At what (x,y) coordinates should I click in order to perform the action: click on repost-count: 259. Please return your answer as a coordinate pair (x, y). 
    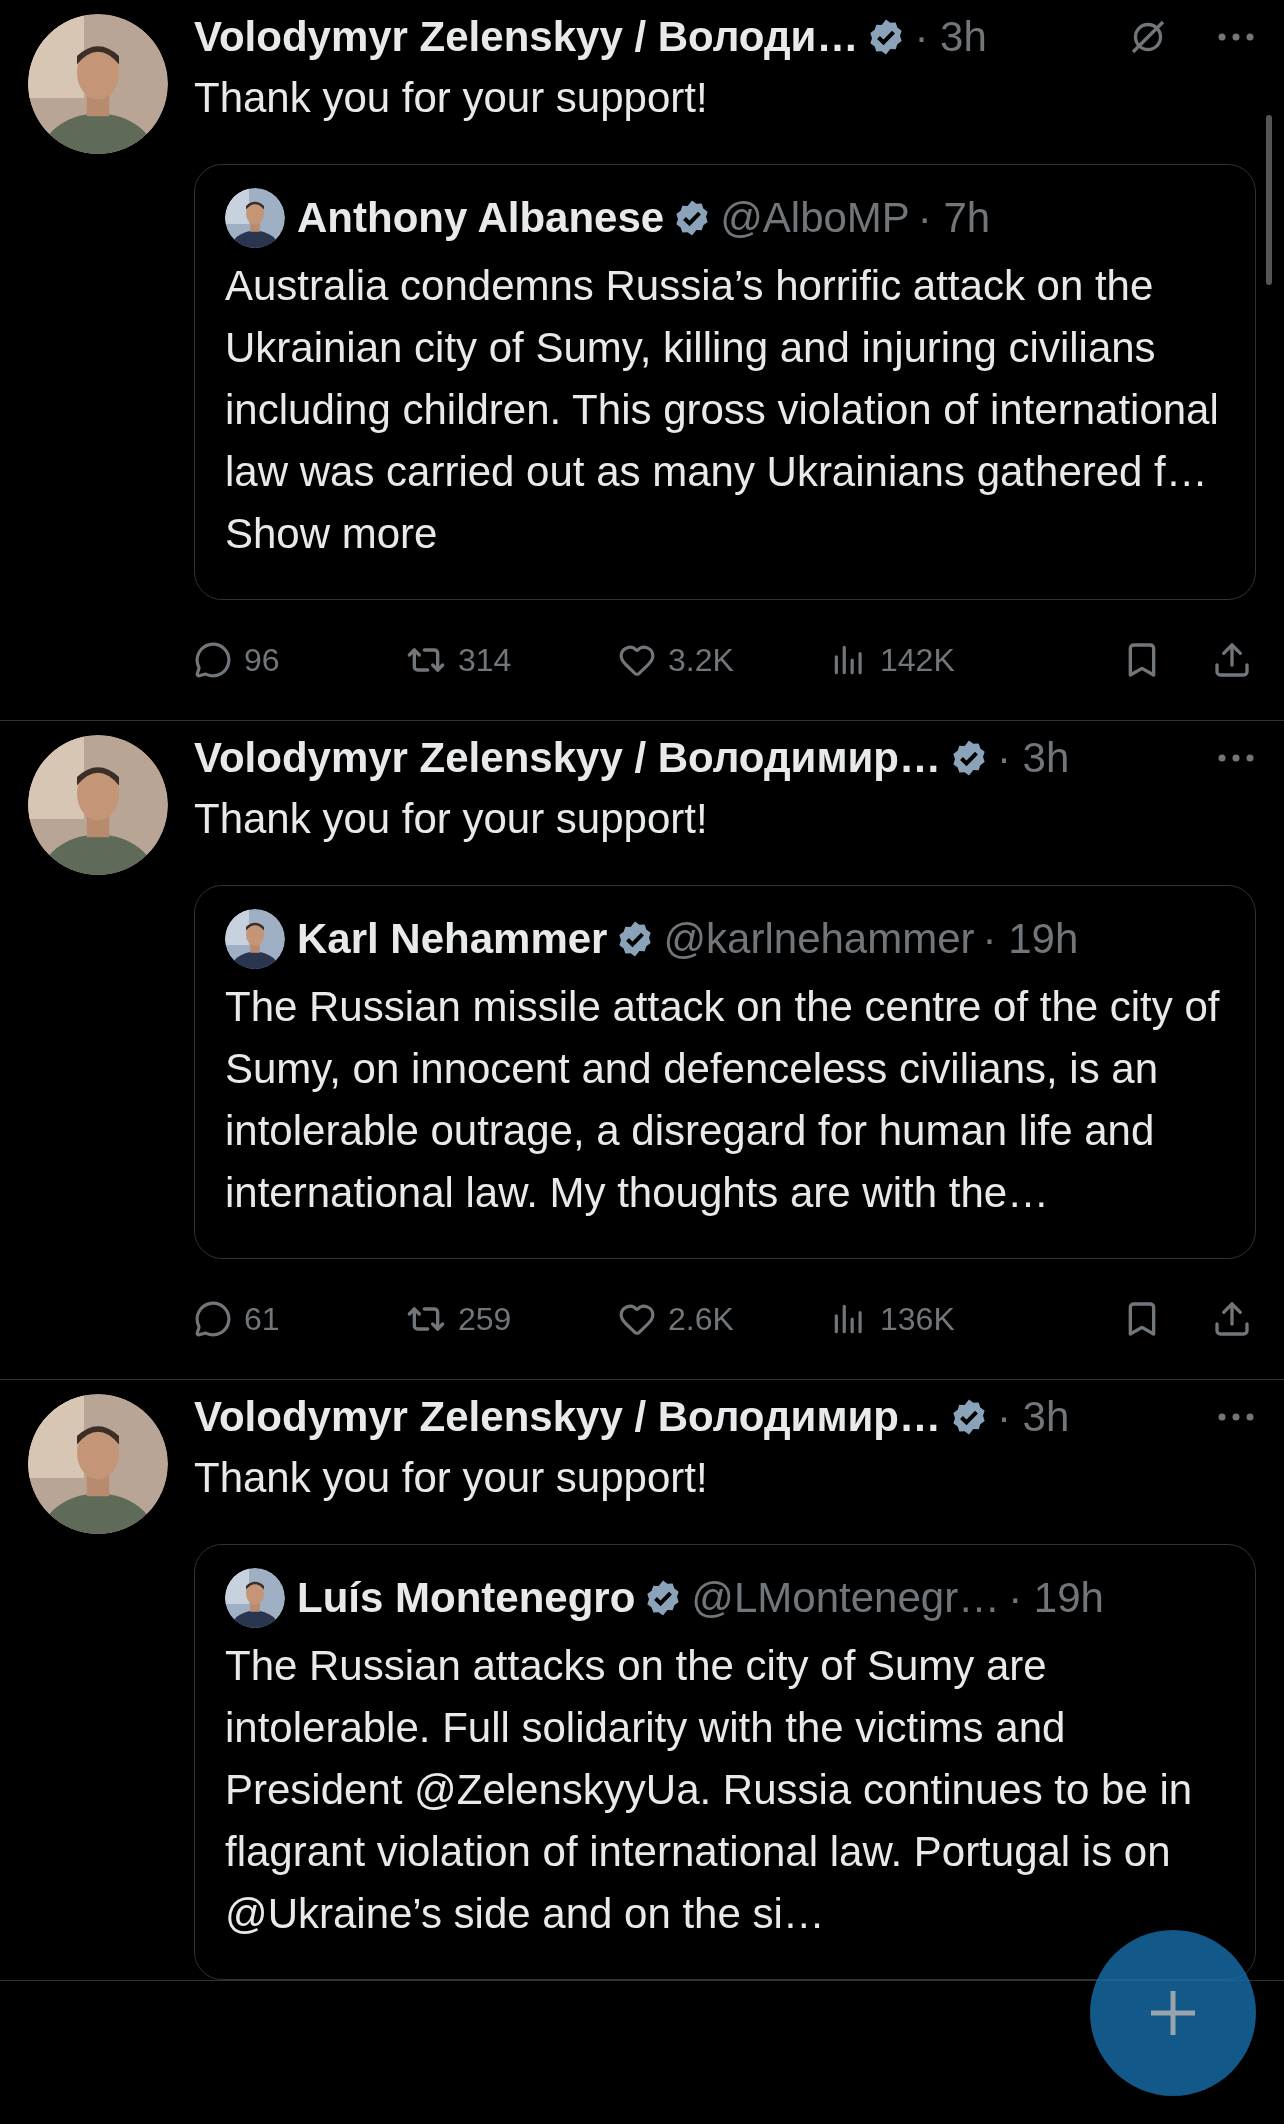
    Looking at the image, I should click on (485, 1319).